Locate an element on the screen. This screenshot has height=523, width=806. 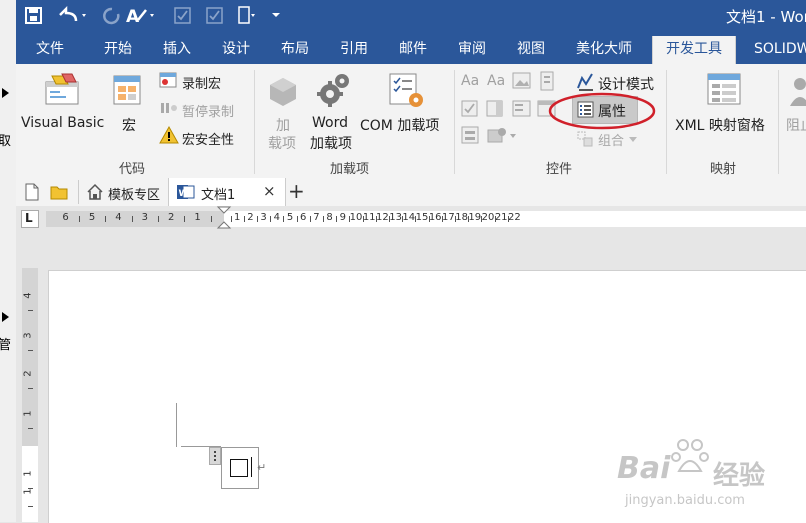
record-macro-button: 录制宏 is located at coordinates (201, 82).